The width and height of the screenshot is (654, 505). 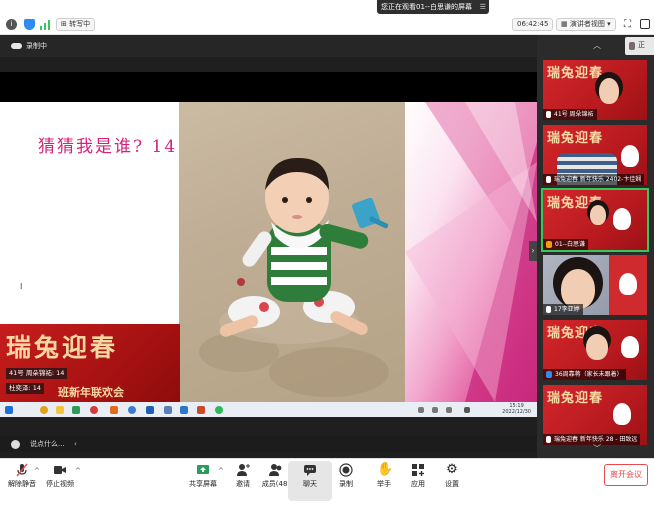 I want to click on cloud-icon, so click(x=16, y=46).